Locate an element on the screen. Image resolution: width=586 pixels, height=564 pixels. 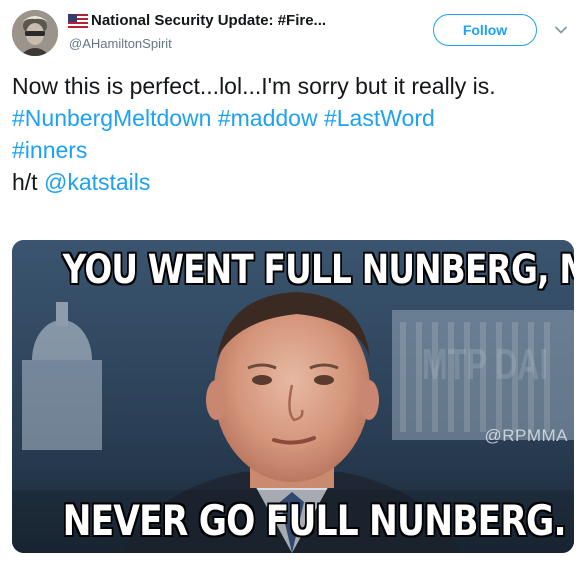
hat-tip-prefix: h/t is located at coordinates (25, 182).